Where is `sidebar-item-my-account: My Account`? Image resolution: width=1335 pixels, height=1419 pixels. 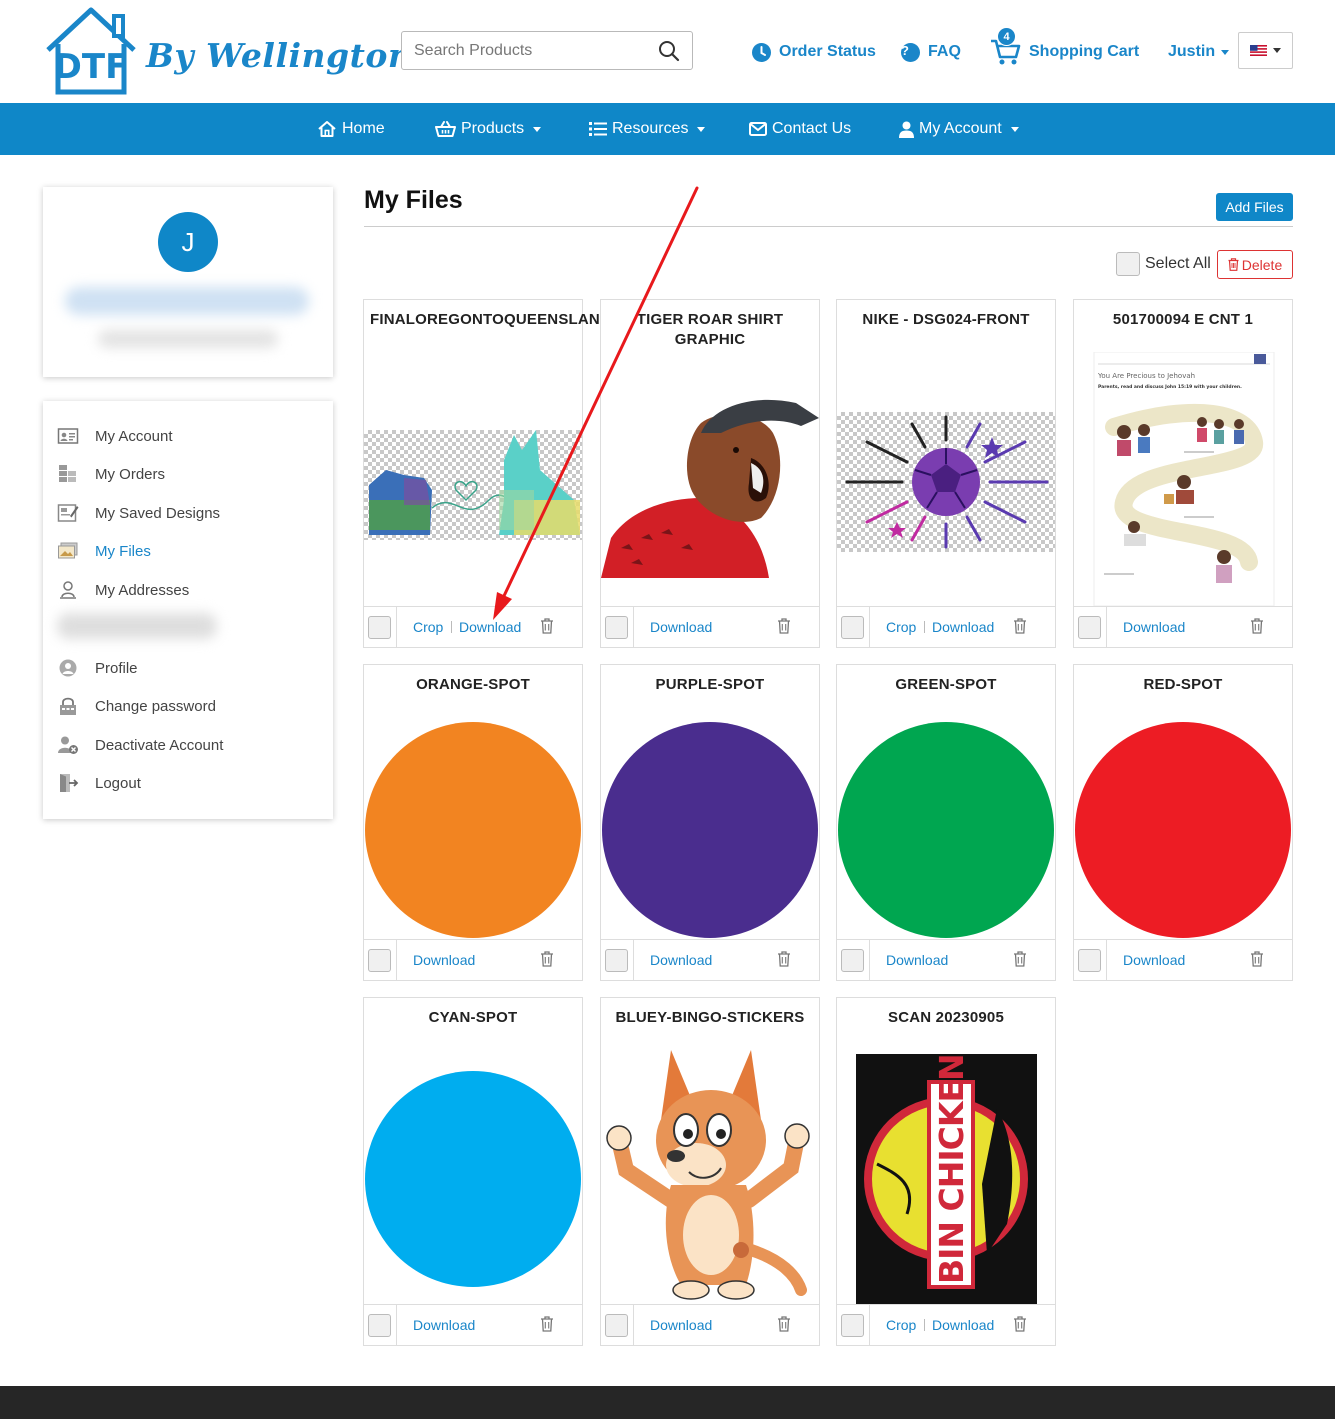 sidebar-item-my-account: My Account is located at coordinates (115, 436).